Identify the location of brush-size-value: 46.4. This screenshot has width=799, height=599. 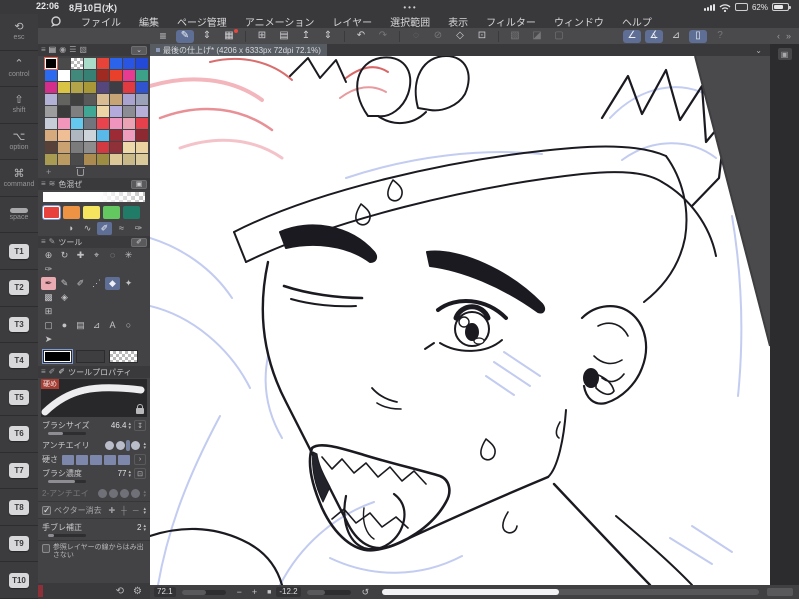
(119, 425).